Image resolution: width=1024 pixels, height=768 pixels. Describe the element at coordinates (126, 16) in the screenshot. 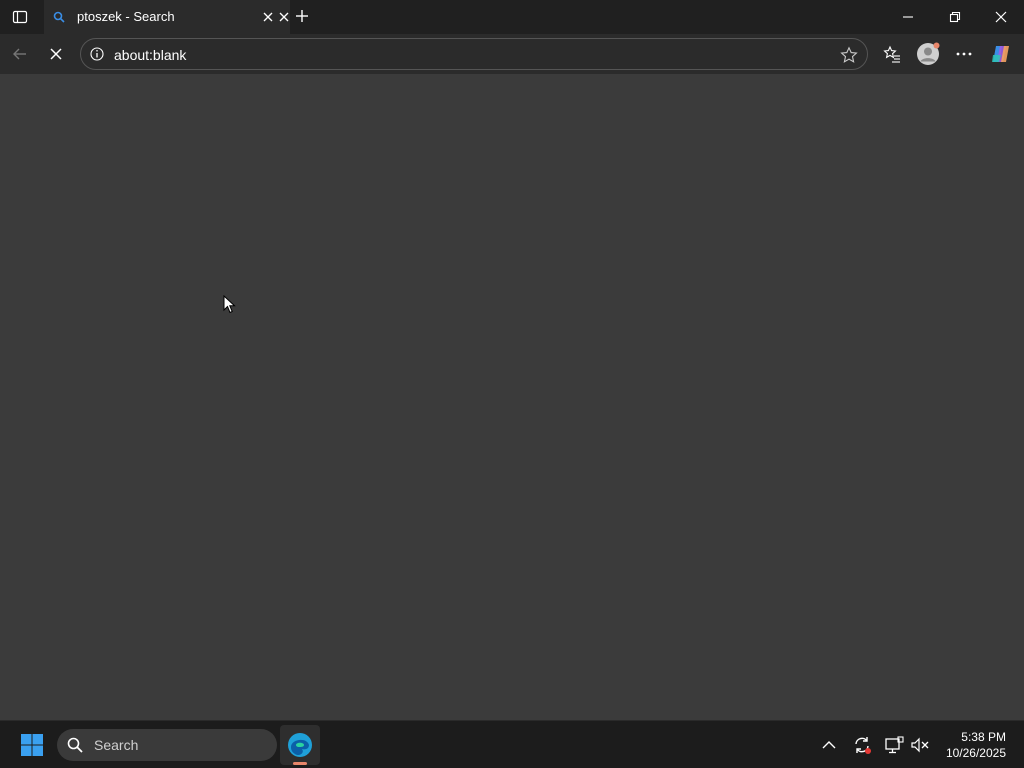

I see `tab-title: ptoszek - Search` at that location.